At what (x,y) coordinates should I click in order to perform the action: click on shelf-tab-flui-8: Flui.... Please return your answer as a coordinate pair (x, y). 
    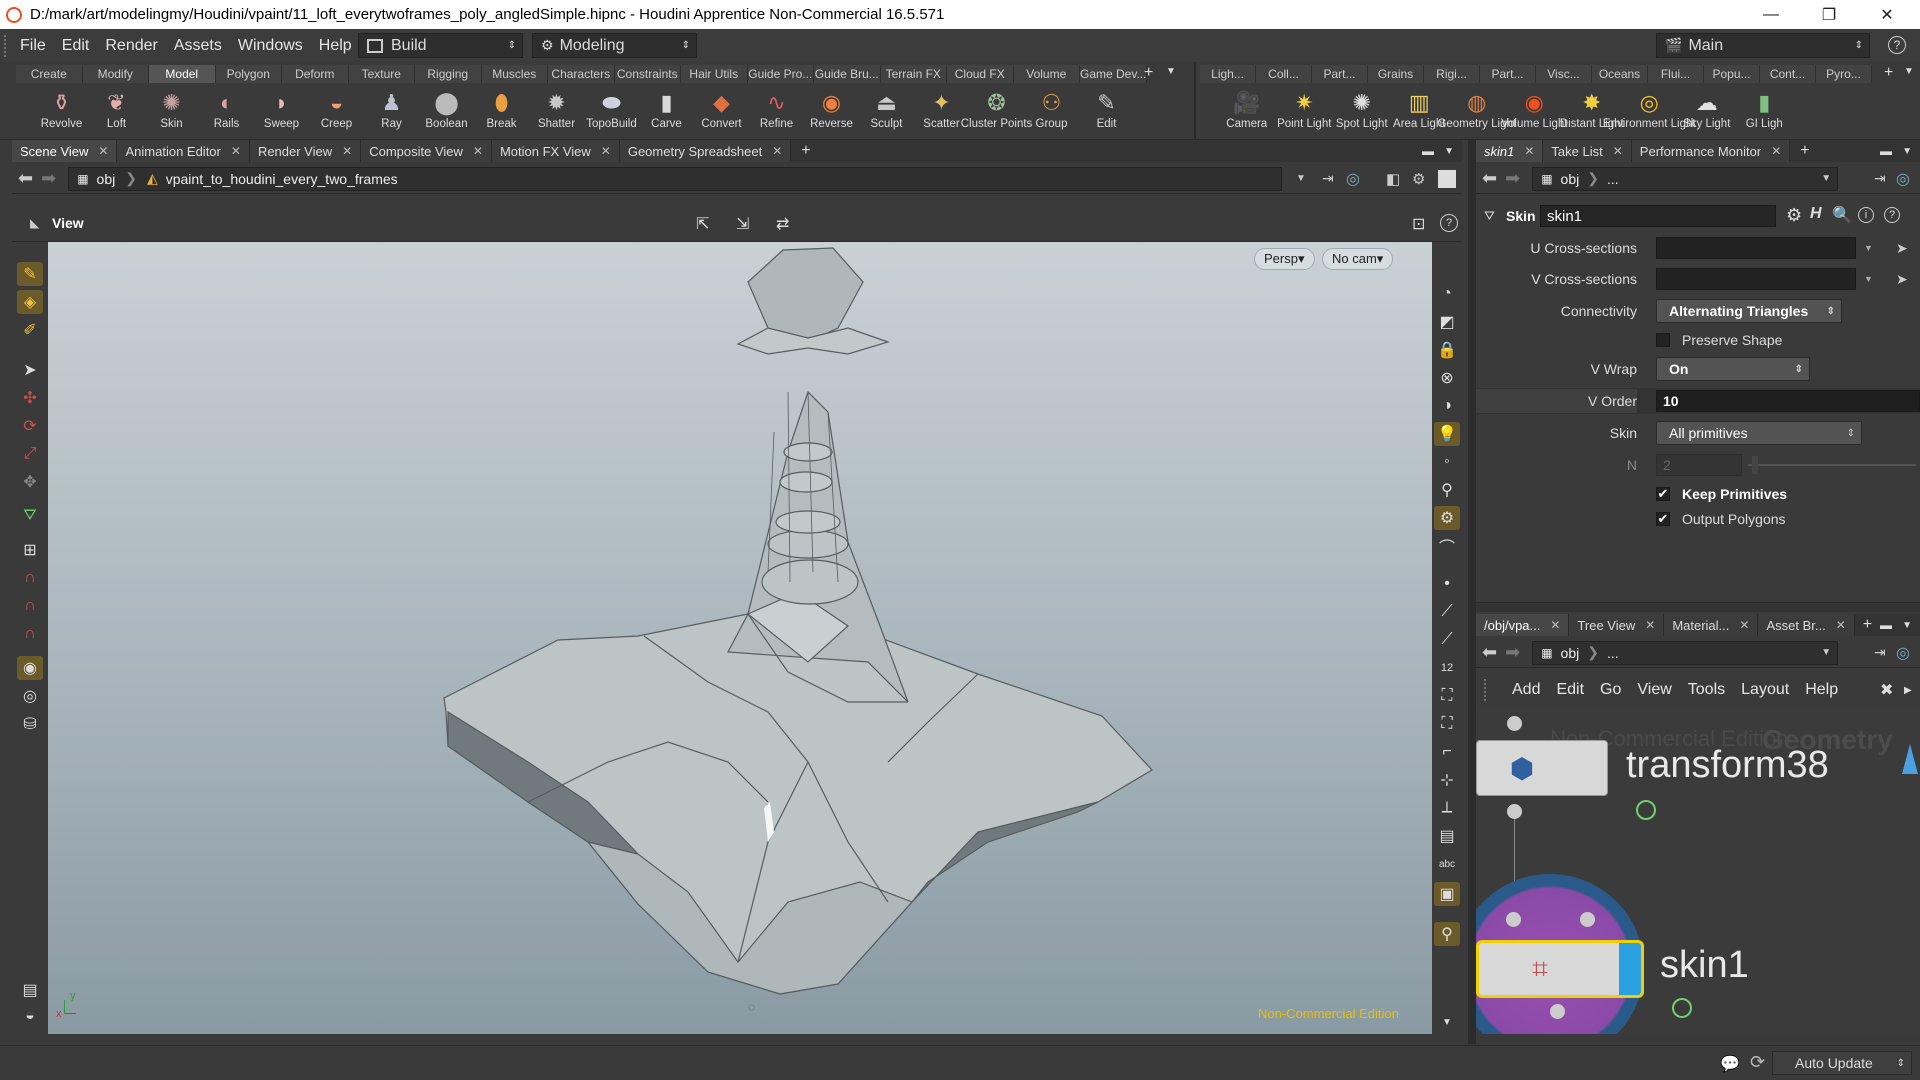
    Looking at the image, I should click on (1676, 74).